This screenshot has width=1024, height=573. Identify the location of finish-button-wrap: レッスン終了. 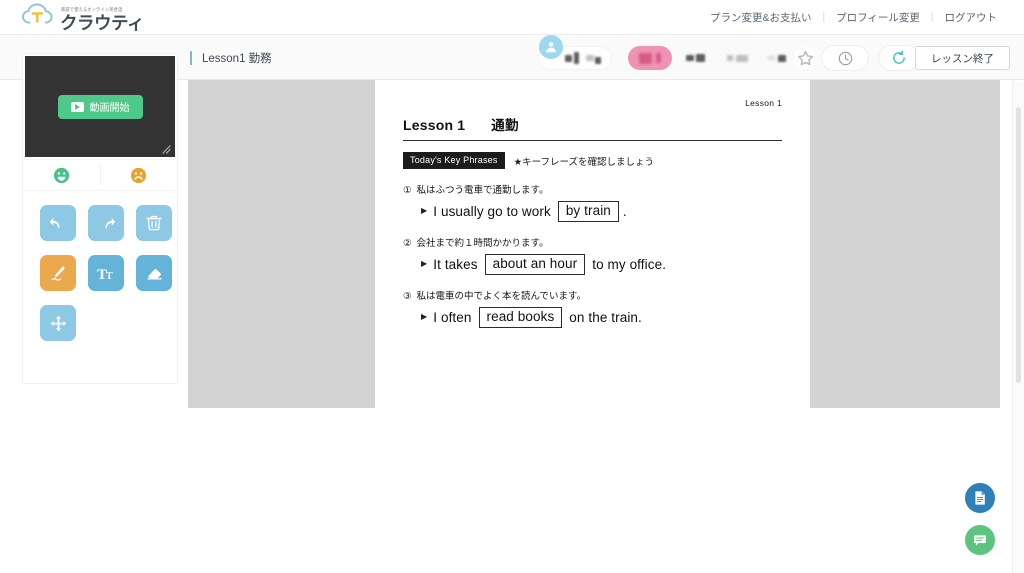
(962, 58).